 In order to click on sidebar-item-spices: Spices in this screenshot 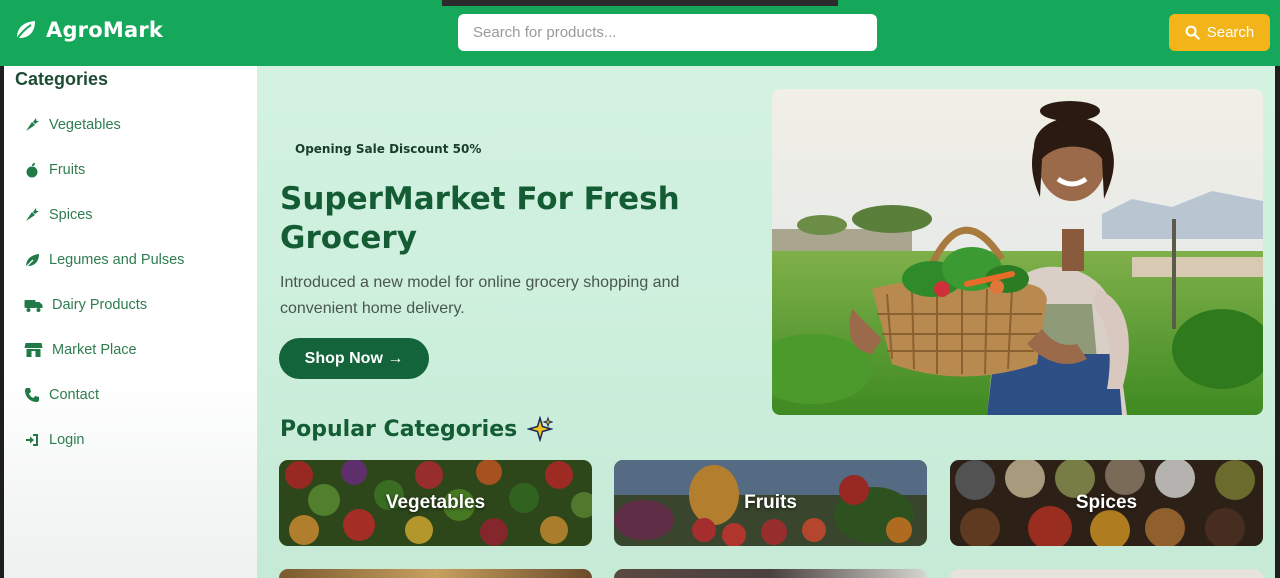, I will do `click(58, 215)`.